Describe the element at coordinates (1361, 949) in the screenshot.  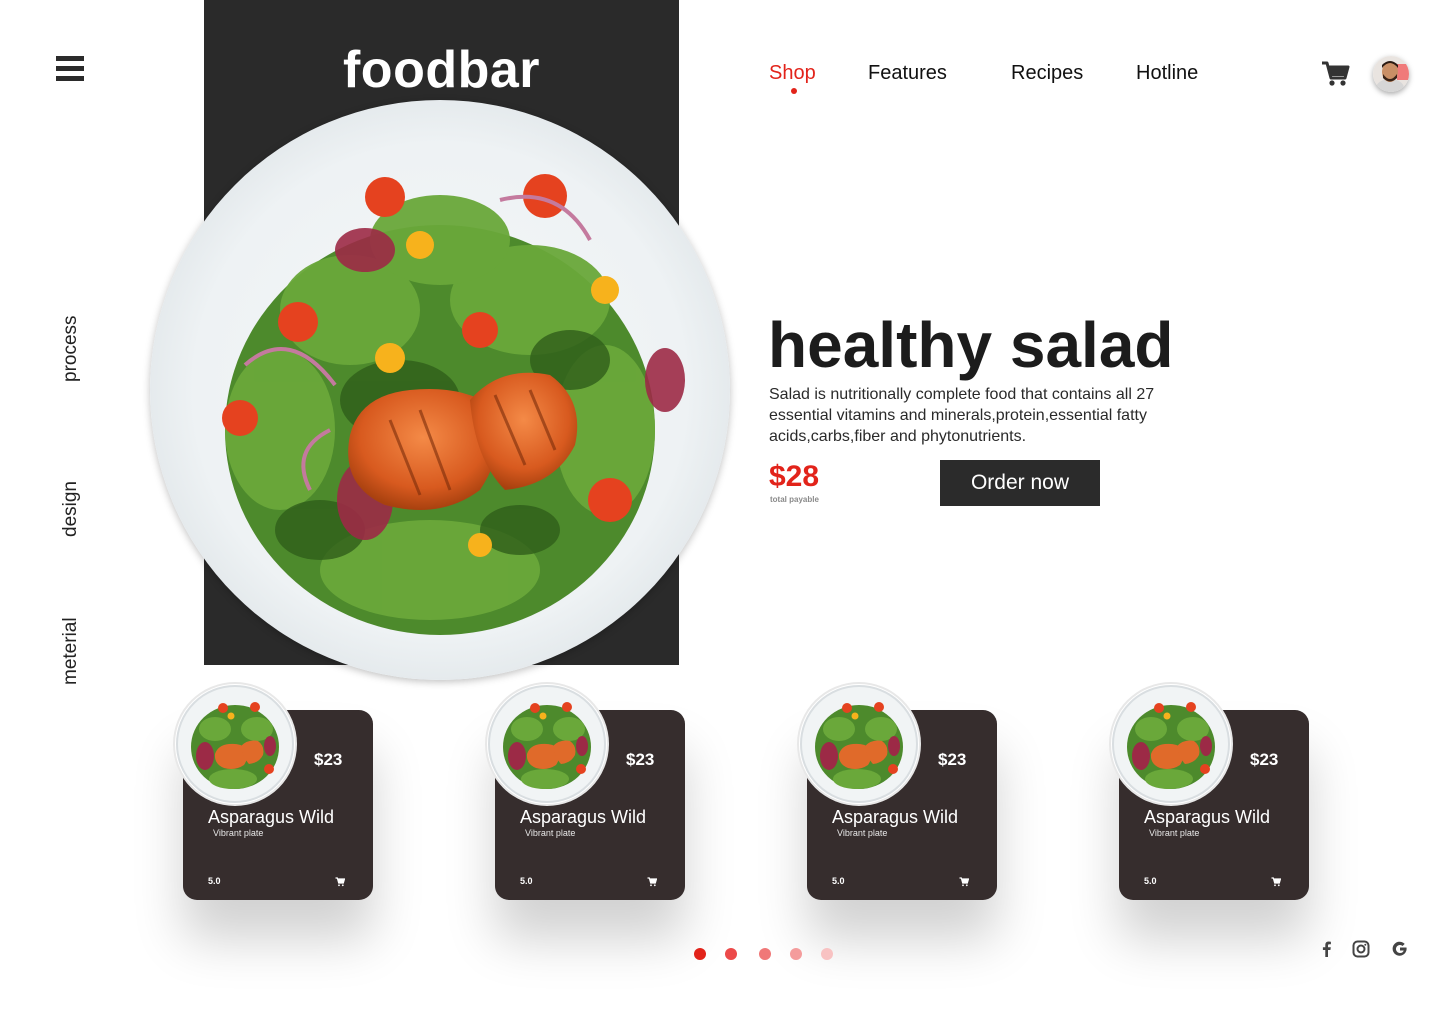
I see `instagram-icon` at that location.